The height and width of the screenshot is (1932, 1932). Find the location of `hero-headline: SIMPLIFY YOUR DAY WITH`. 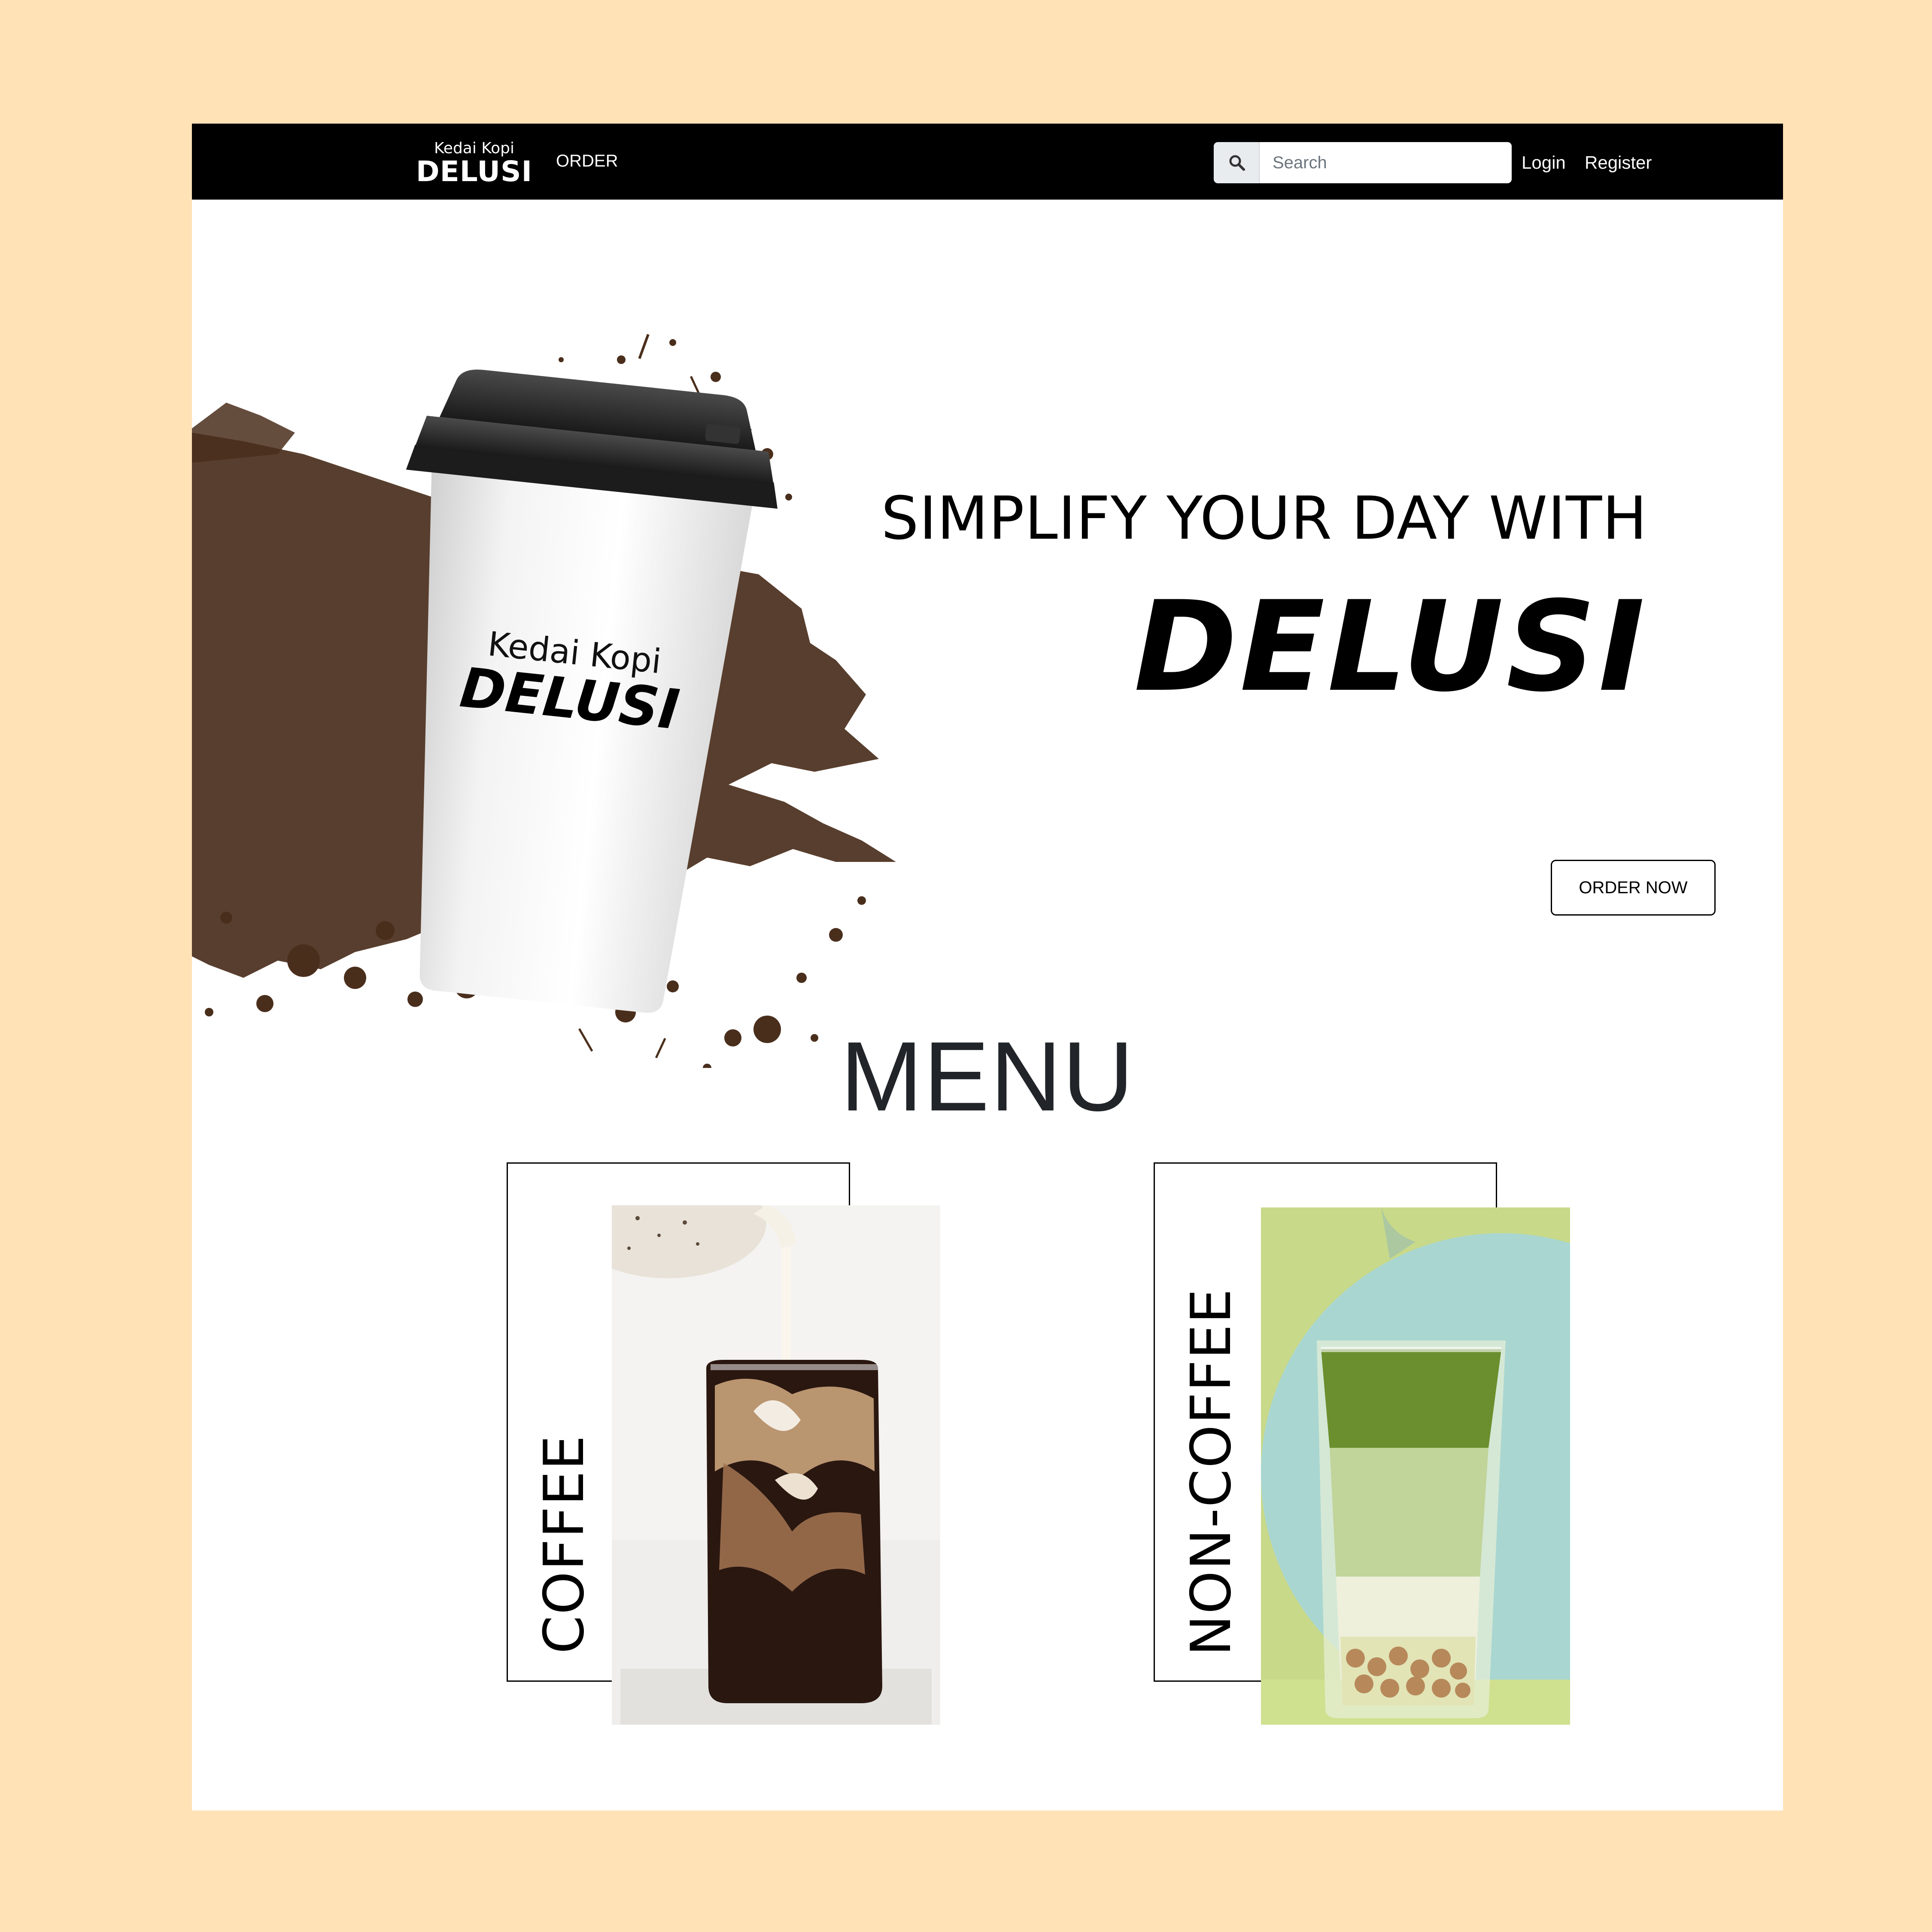

hero-headline: SIMPLIFY YOUR DAY WITH is located at coordinates (1264, 518).